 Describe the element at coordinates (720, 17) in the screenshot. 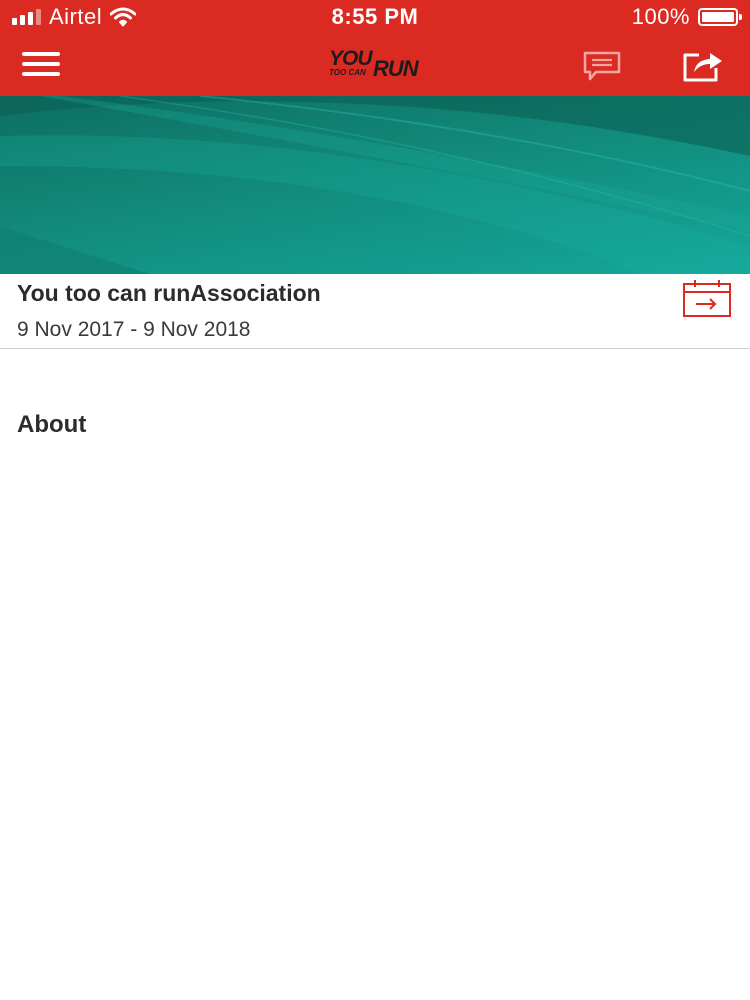

I see `battery-icon` at that location.